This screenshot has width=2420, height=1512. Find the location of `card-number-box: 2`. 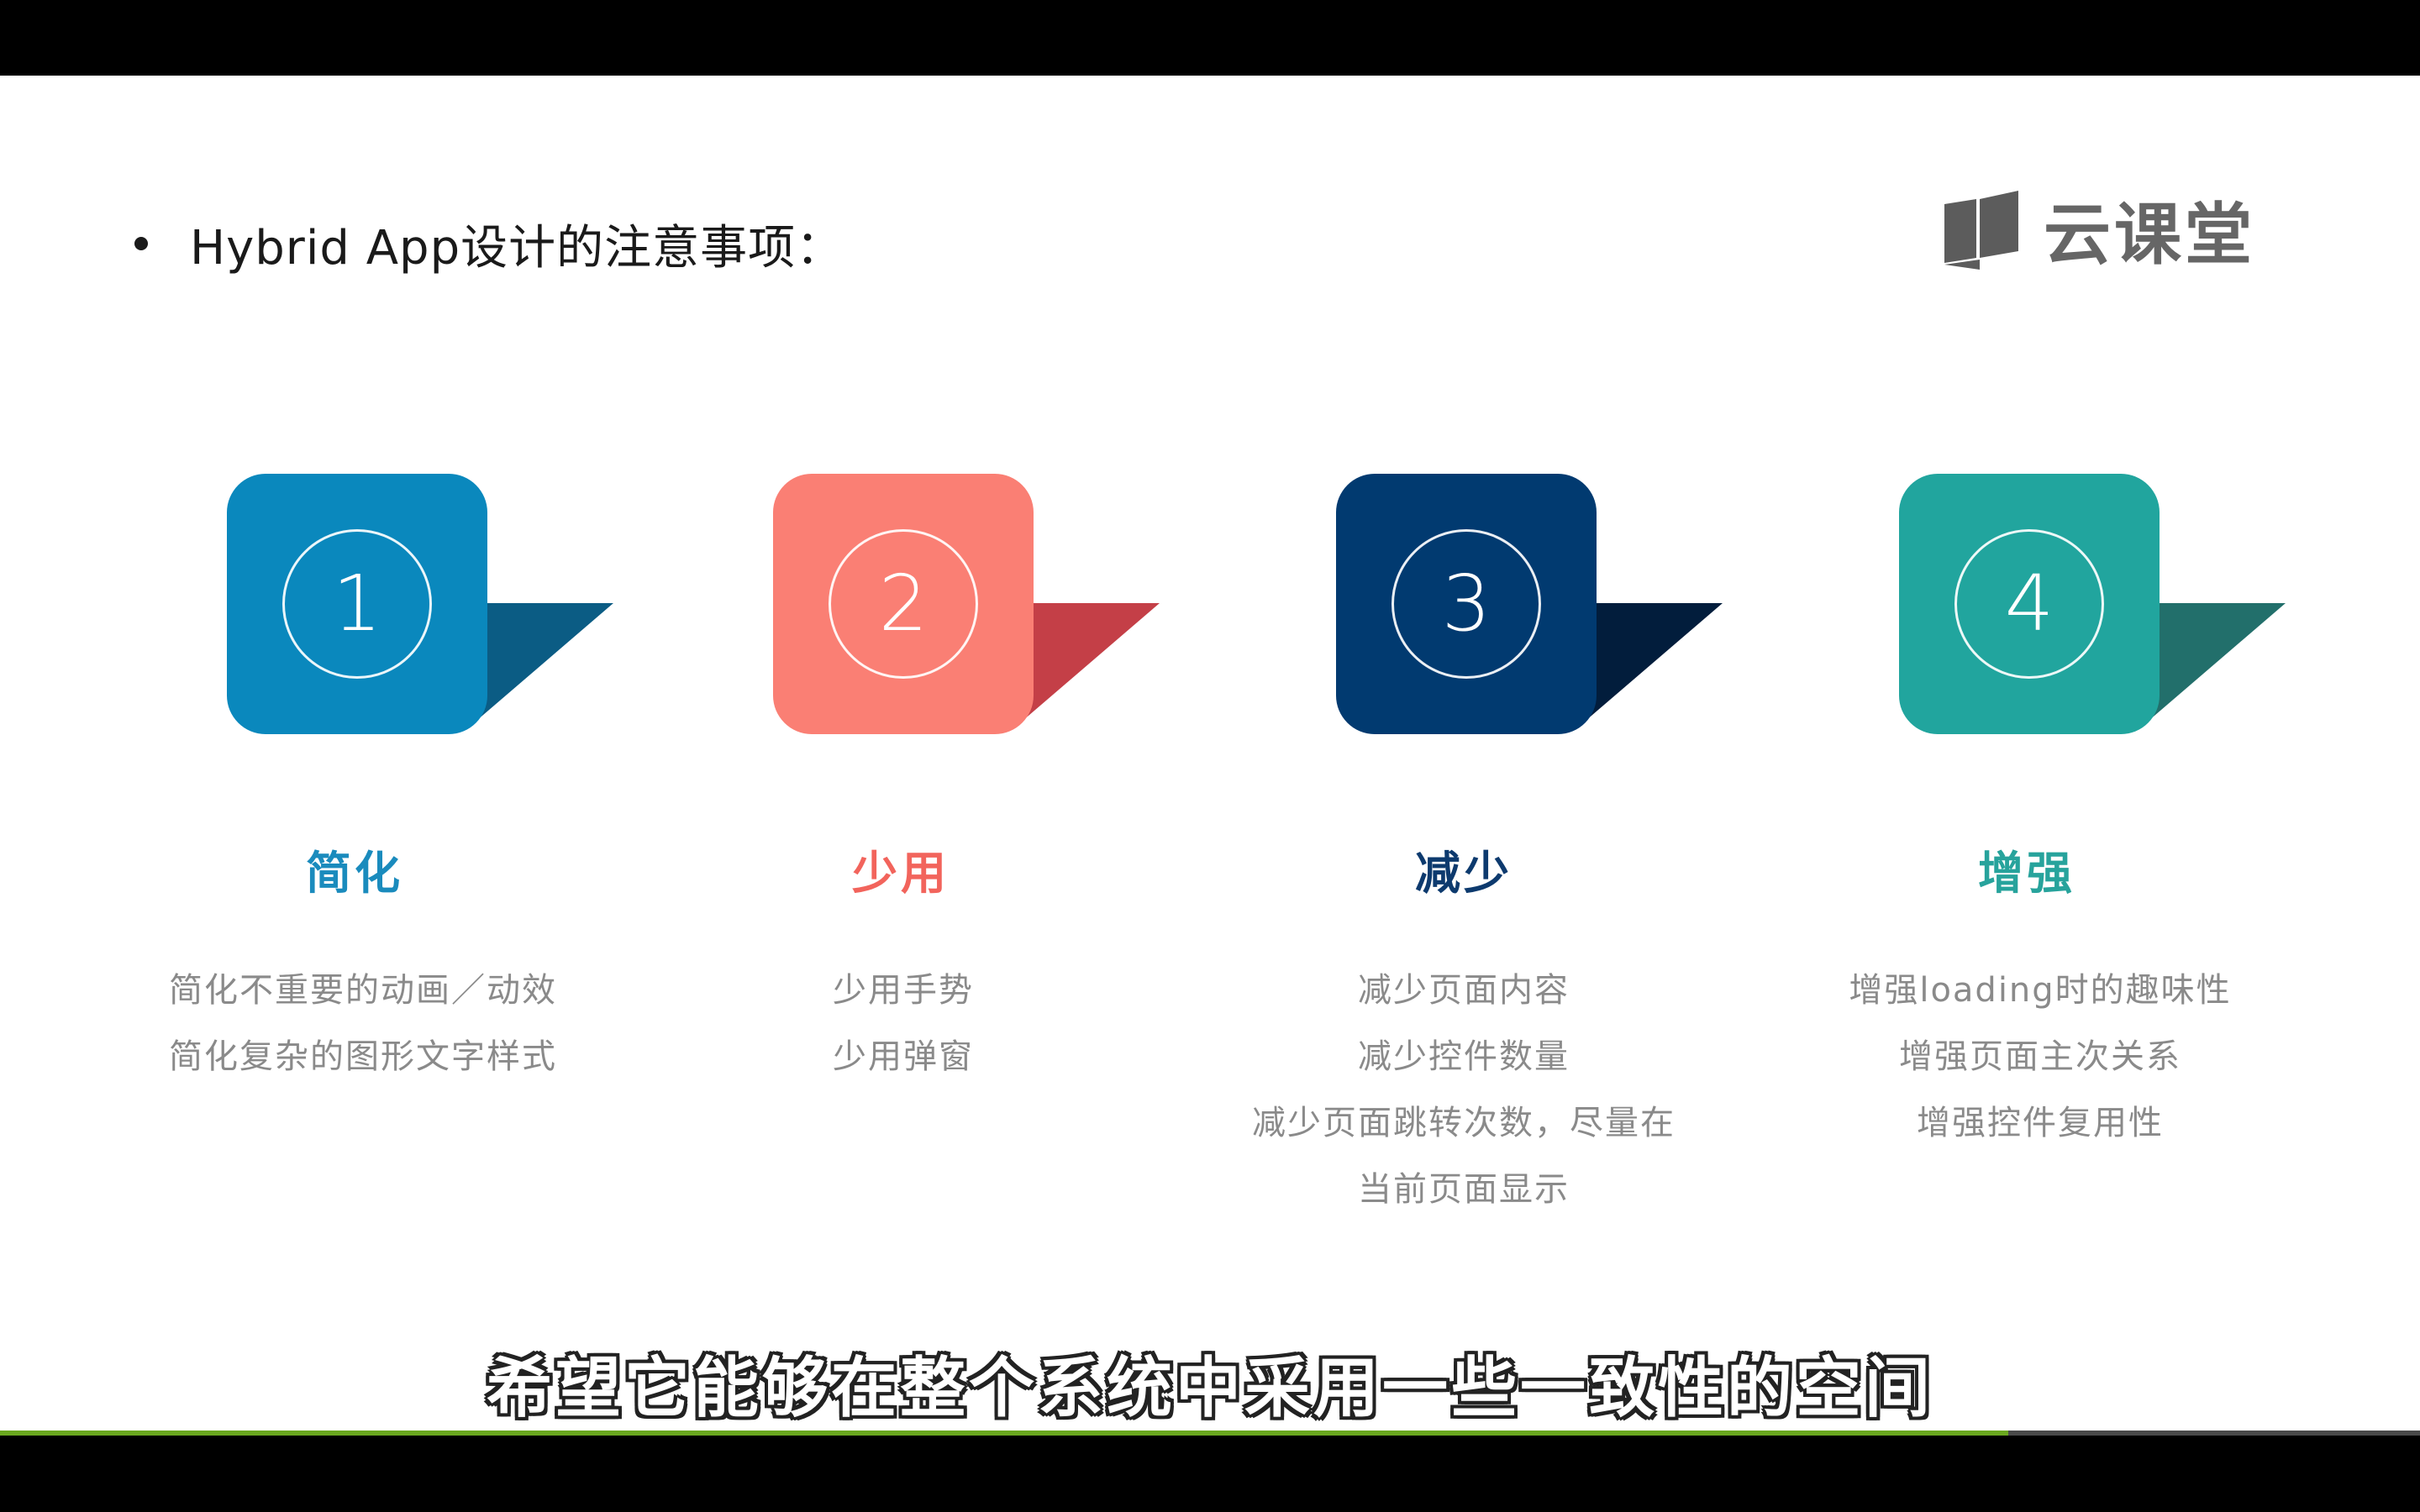

card-number-box: 2 is located at coordinates (903, 604).